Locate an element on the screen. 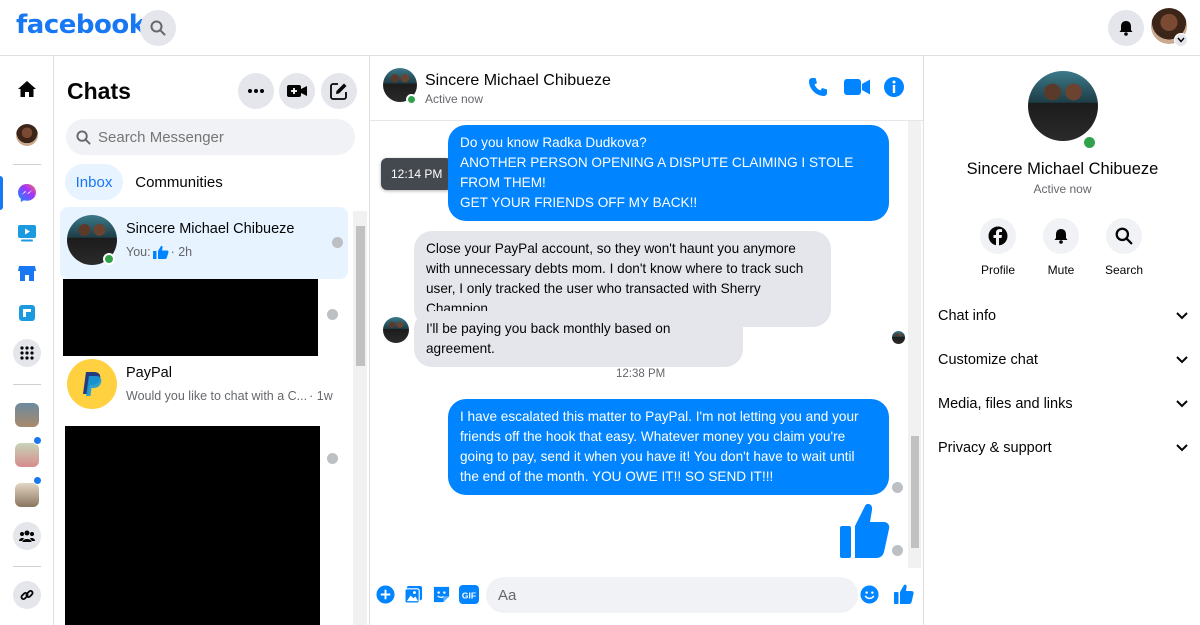 Image resolution: width=1200 pixels, height=625 pixels. emoji-icon is located at coordinates (869, 594).